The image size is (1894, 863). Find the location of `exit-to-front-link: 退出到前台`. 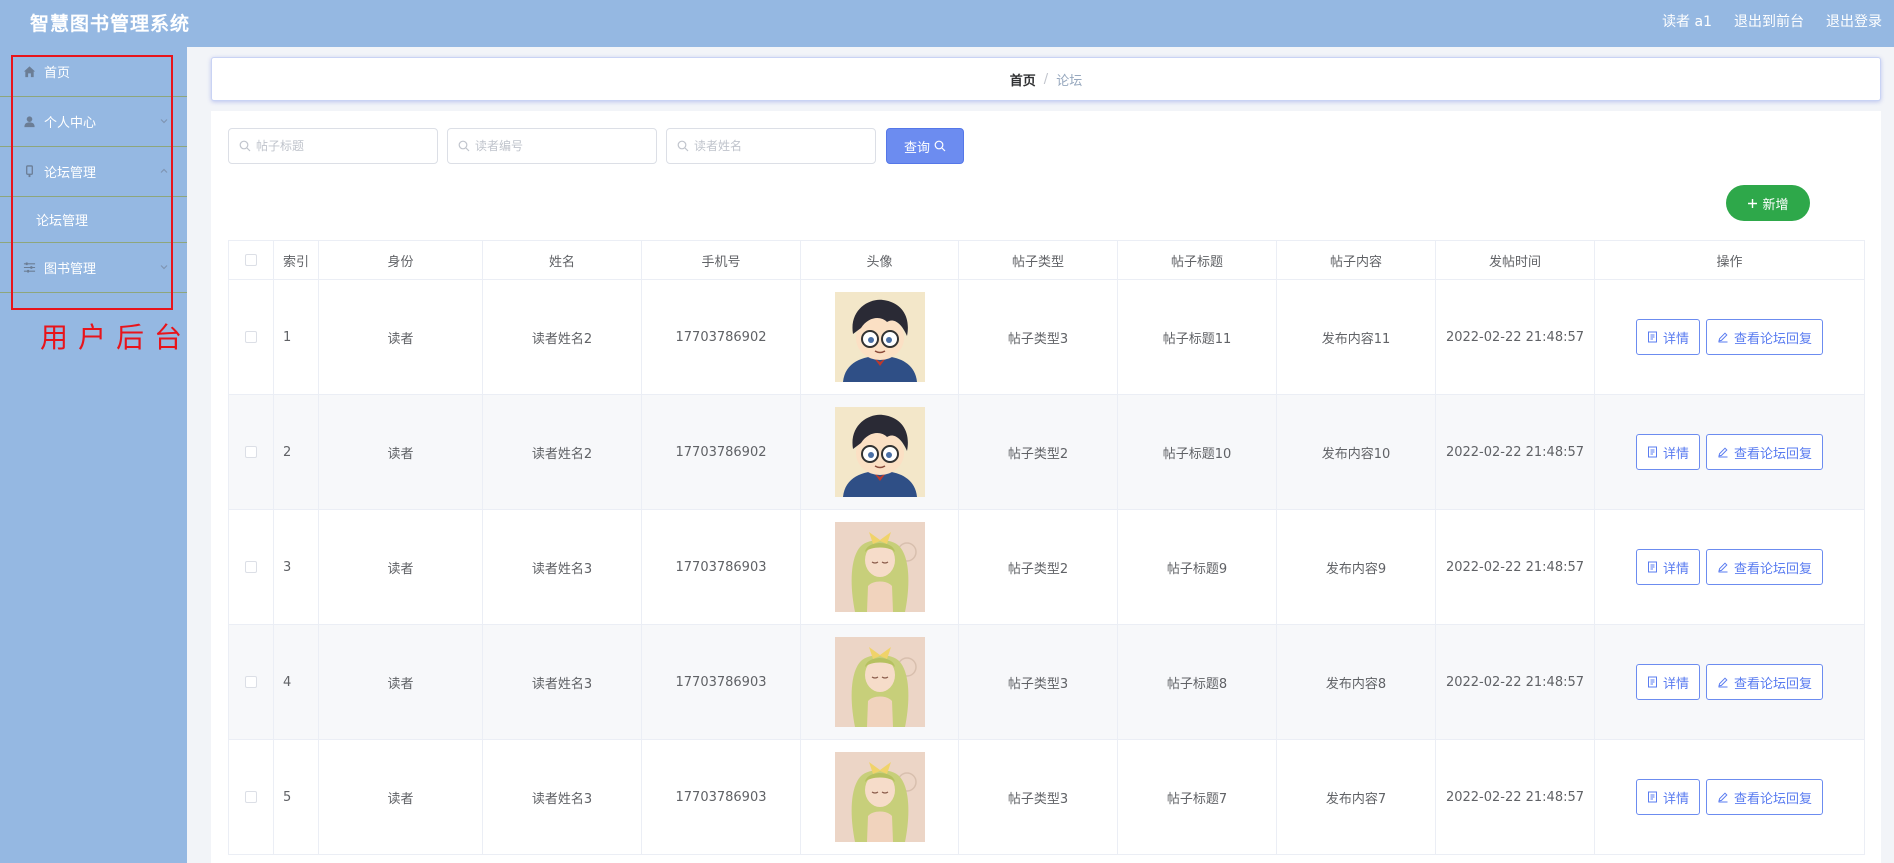

exit-to-front-link: 退出到前台 is located at coordinates (1769, 21).